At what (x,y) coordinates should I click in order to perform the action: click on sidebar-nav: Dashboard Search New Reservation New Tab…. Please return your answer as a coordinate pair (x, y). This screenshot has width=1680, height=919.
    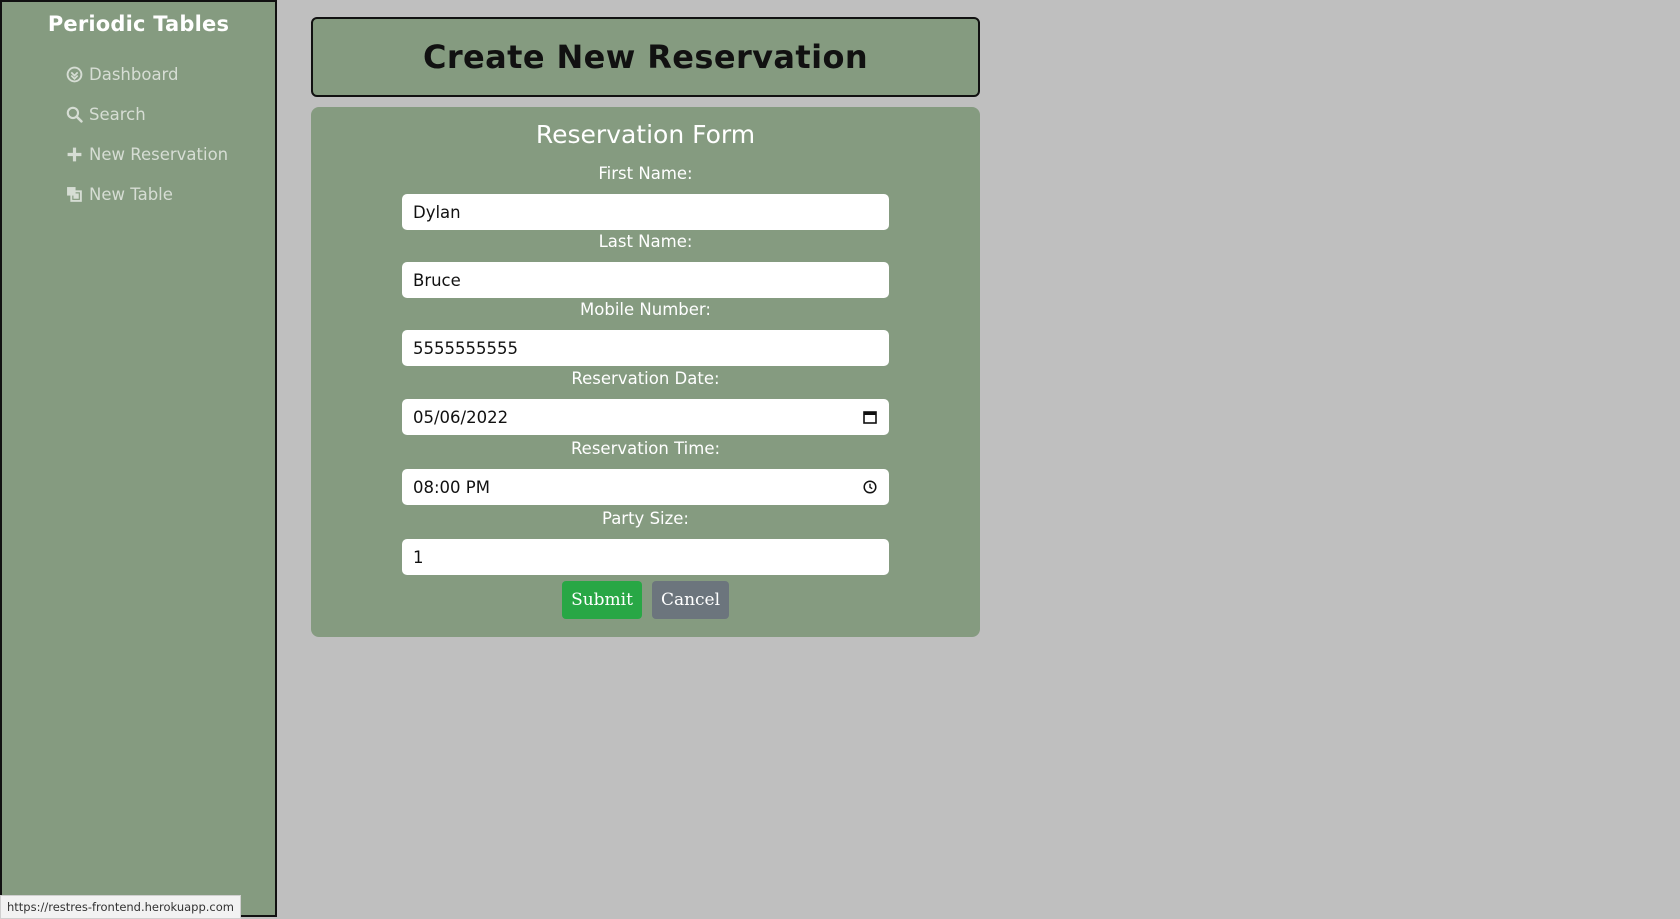
    Looking at the image, I should click on (138, 134).